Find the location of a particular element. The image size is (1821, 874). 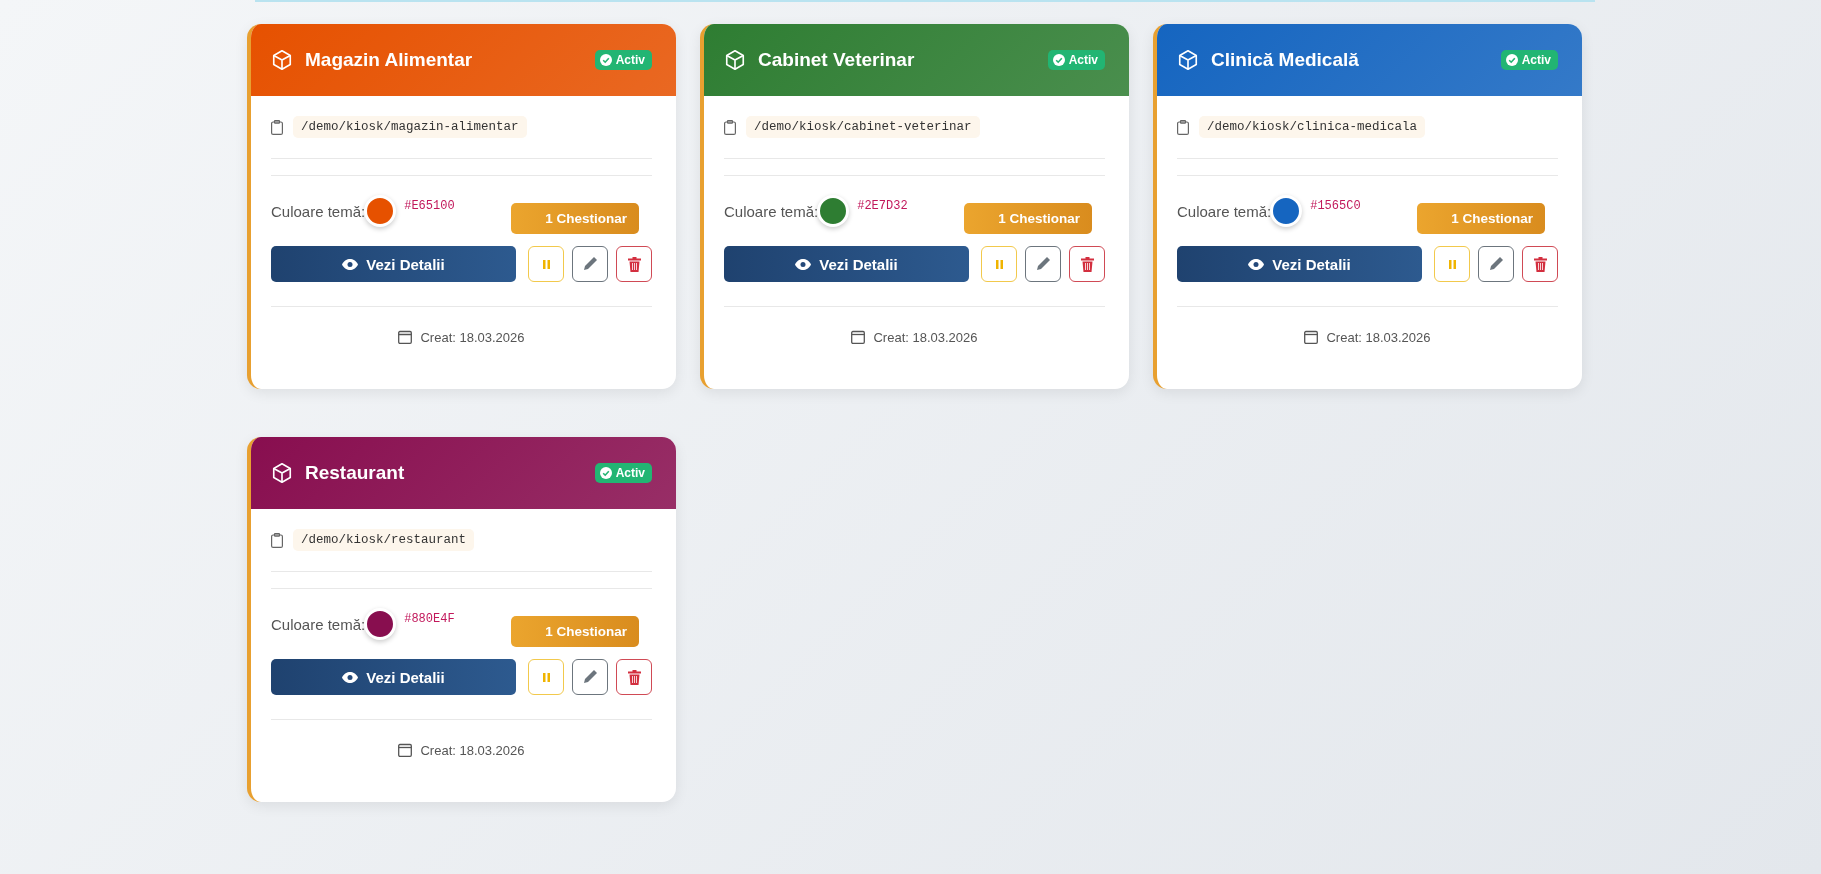

color-code: #E65100 is located at coordinates (429, 206).